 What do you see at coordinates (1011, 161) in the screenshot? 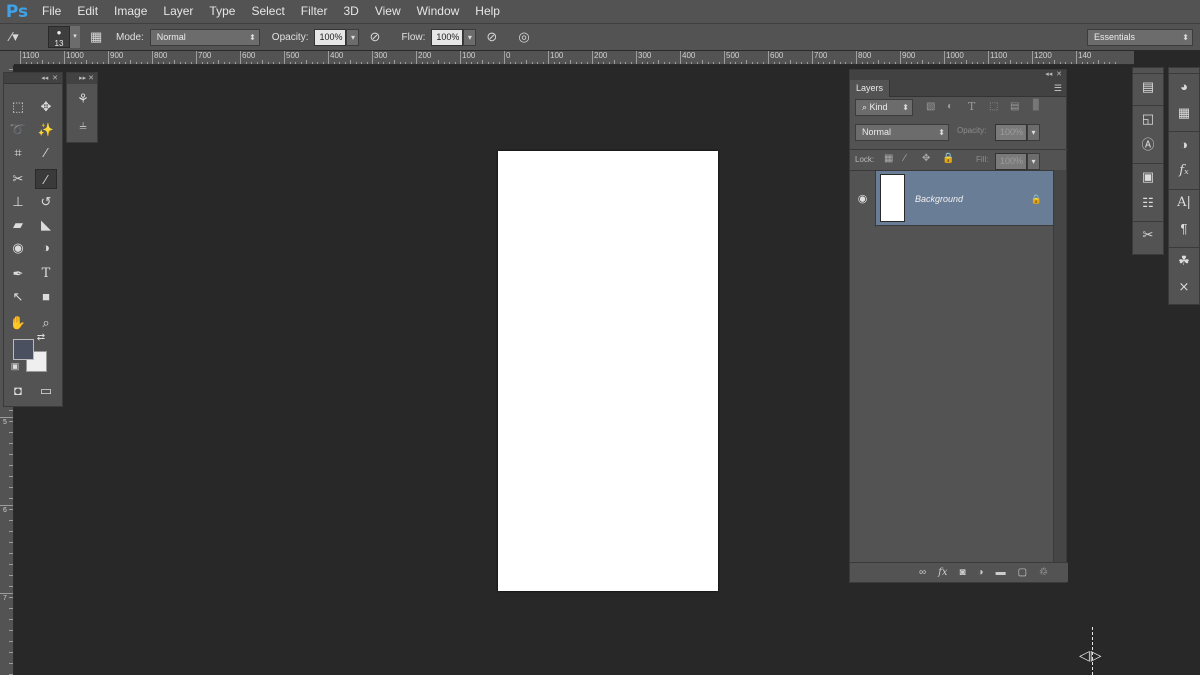
I see `fill-input: 100%` at bounding box center [1011, 161].